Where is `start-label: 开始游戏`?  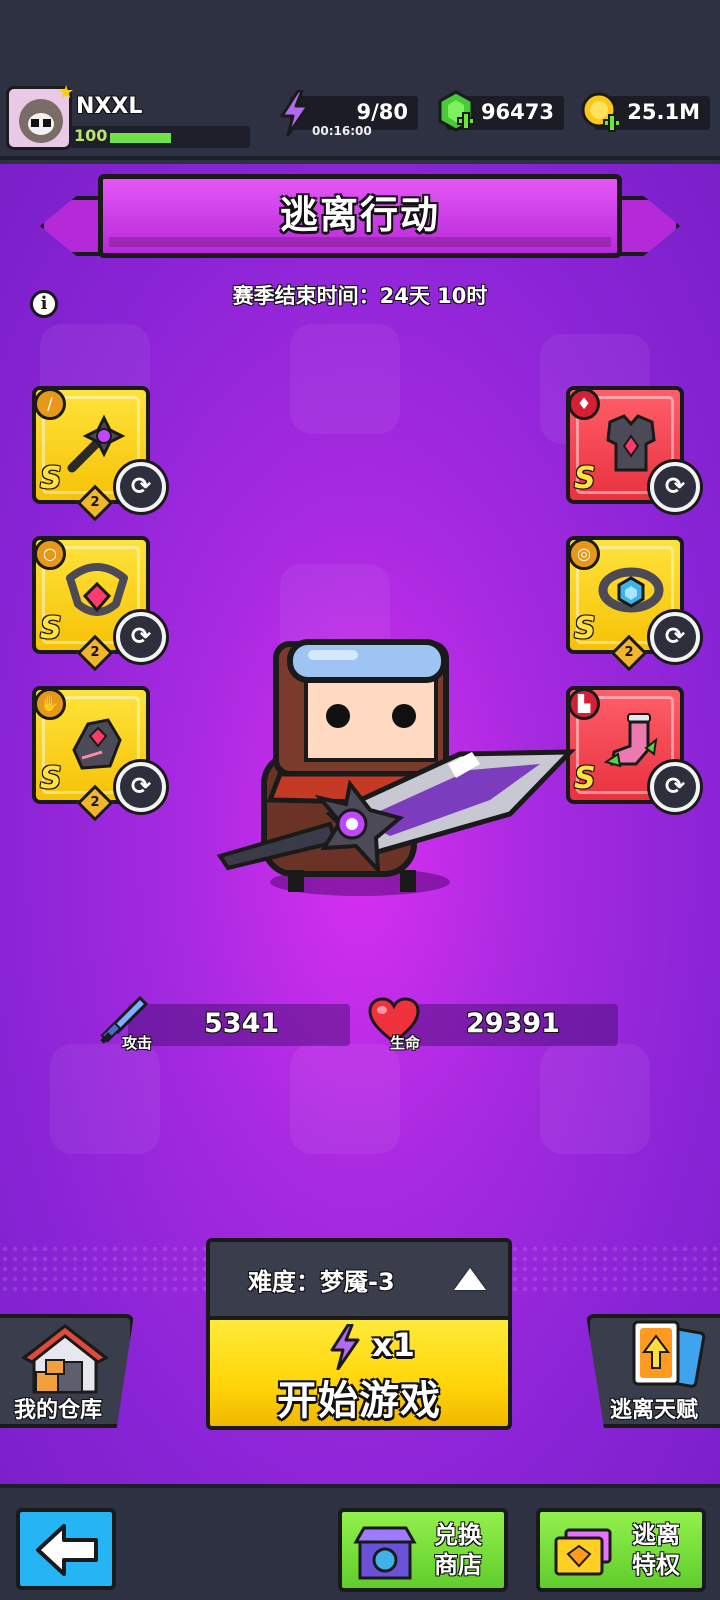
start-label: 开始游戏 is located at coordinates (359, 1401).